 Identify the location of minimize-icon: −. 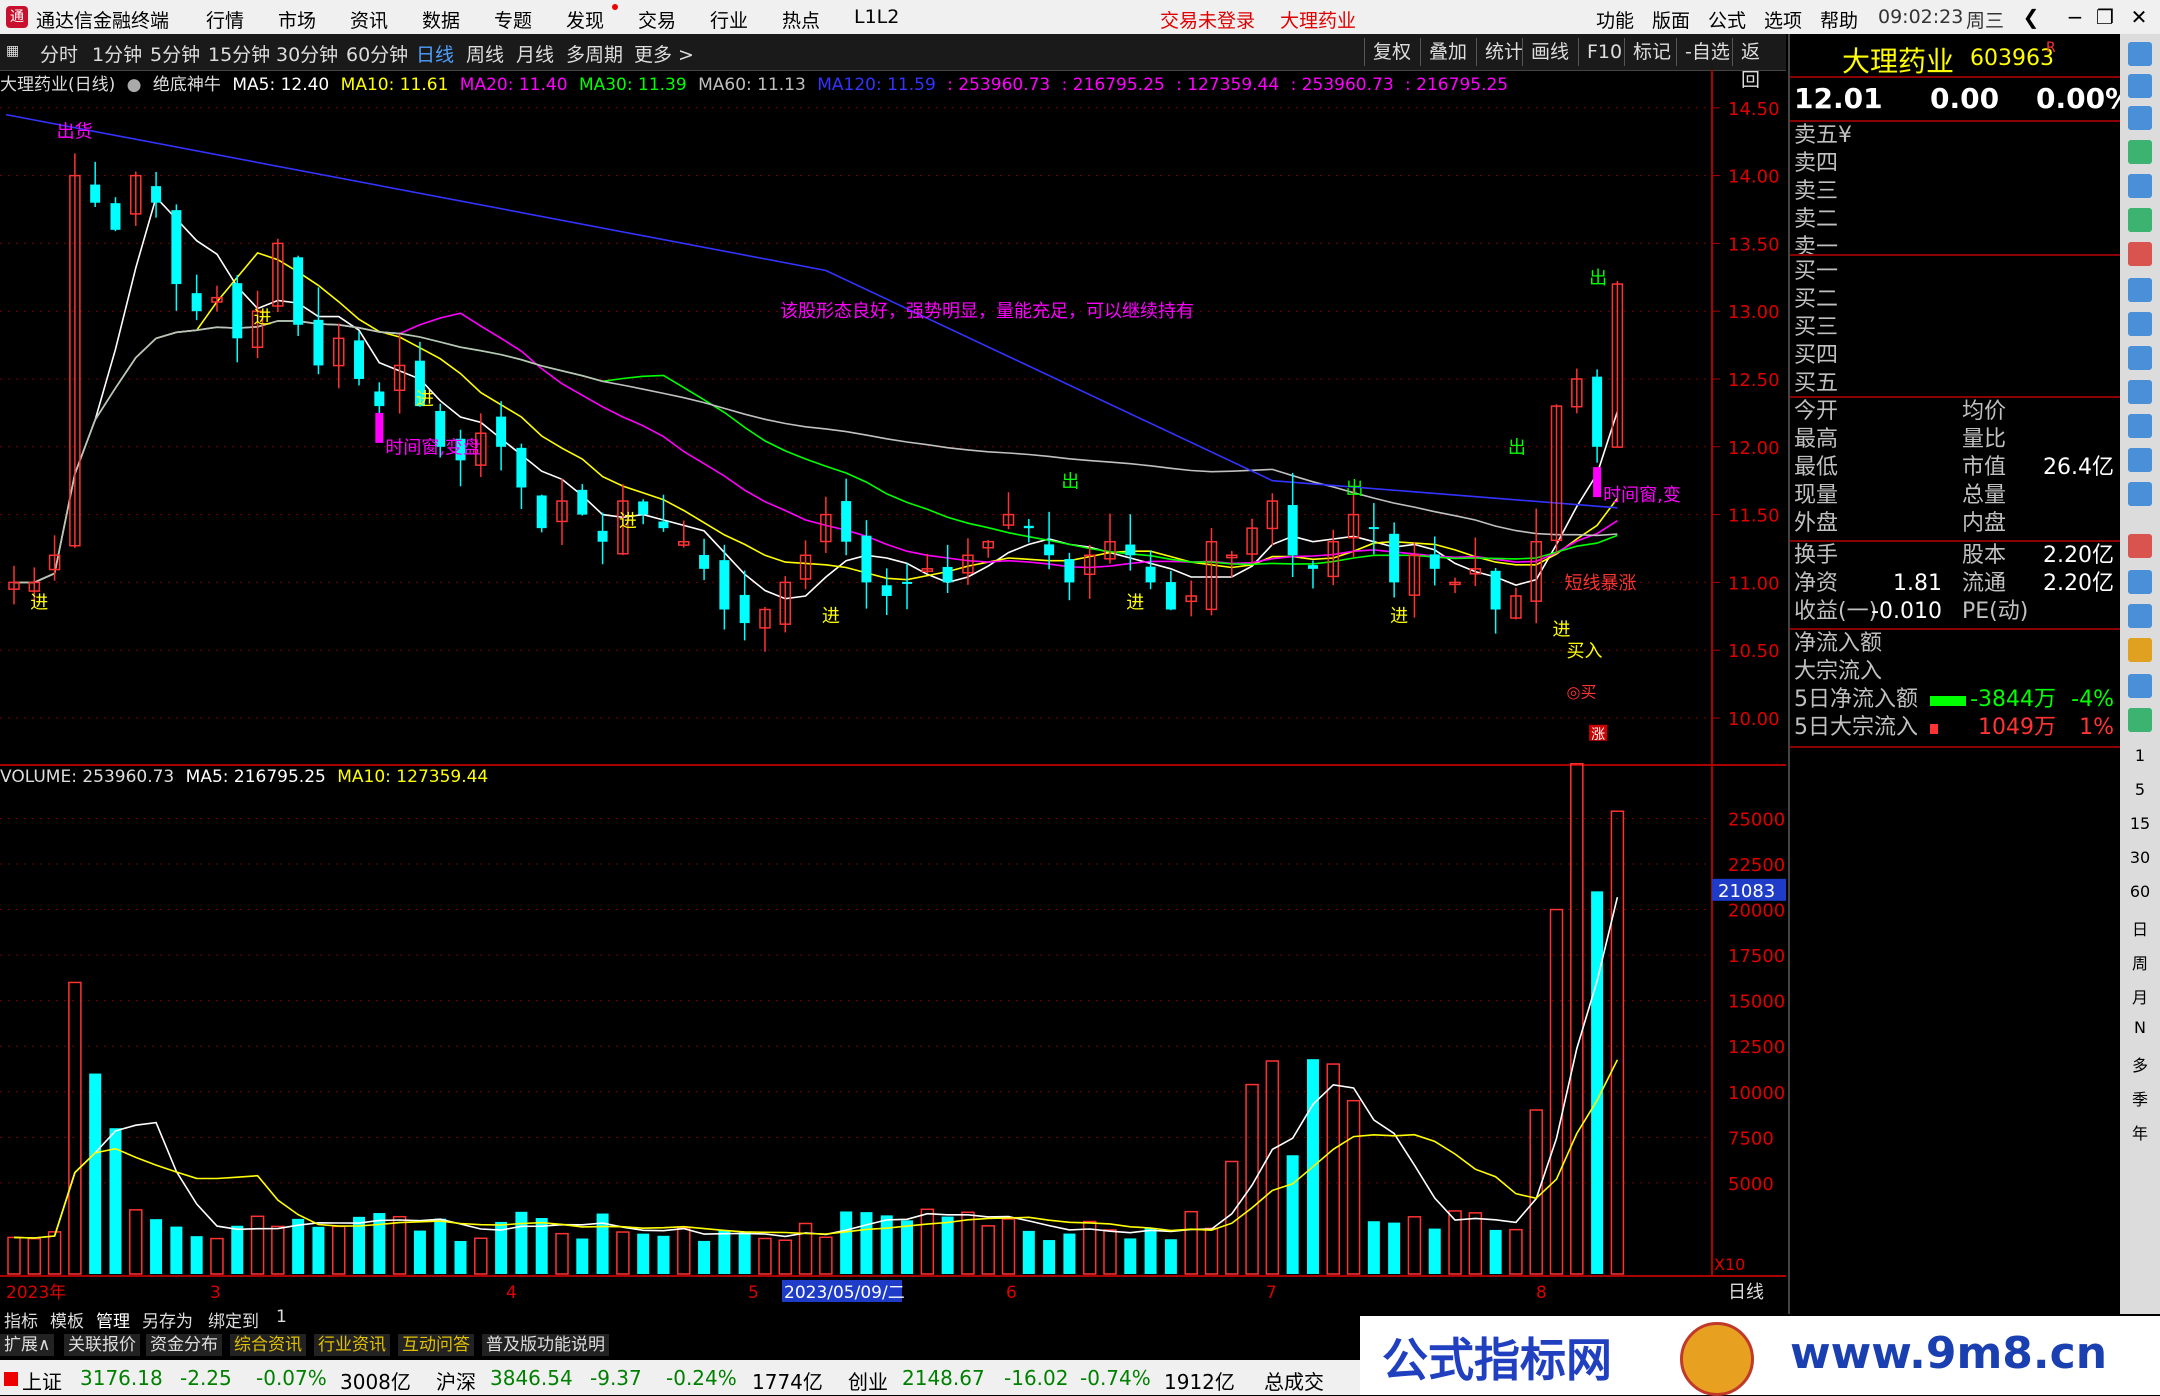
(2075, 17).